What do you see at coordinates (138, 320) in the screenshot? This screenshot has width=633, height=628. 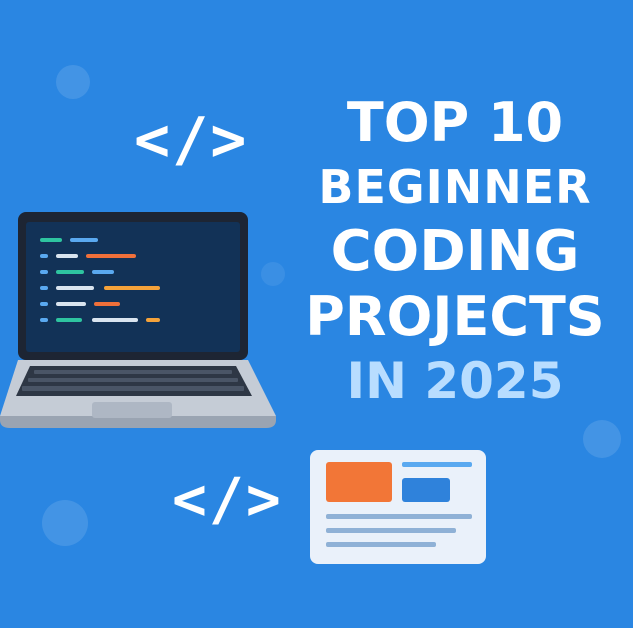 I see `laptop-icon` at bounding box center [138, 320].